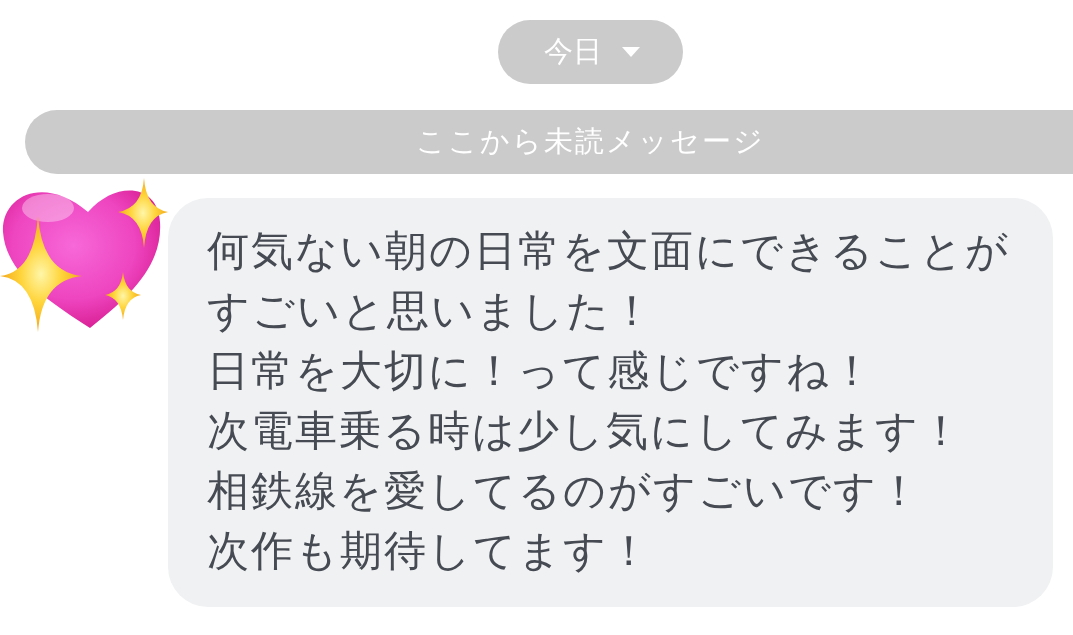 The width and height of the screenshot is (1073, 635). Describe the element at coordinates (541, 371) in the screenshot. I see `message-text: 日常を大切に！って感じですね！` at that location.